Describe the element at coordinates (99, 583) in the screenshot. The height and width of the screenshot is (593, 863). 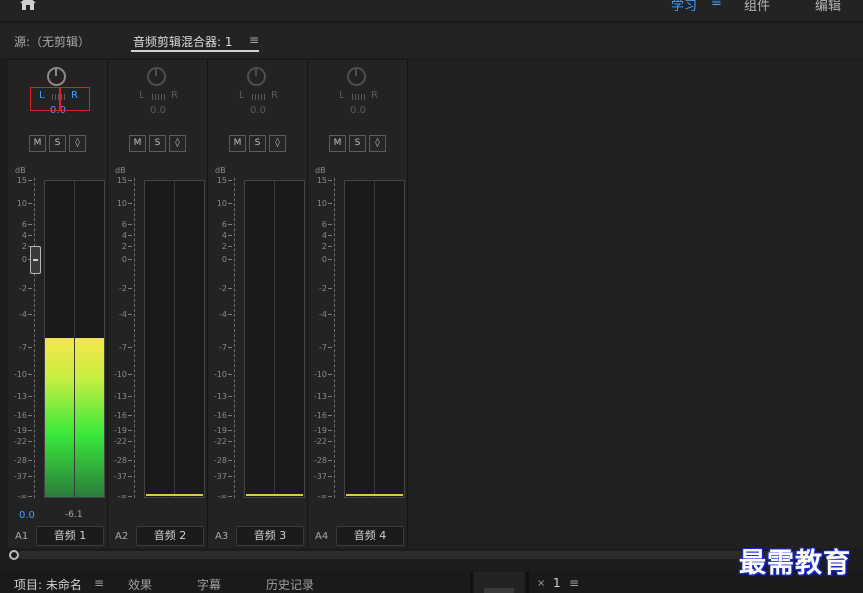
I see `project-menu-icon: ≡` at that location.